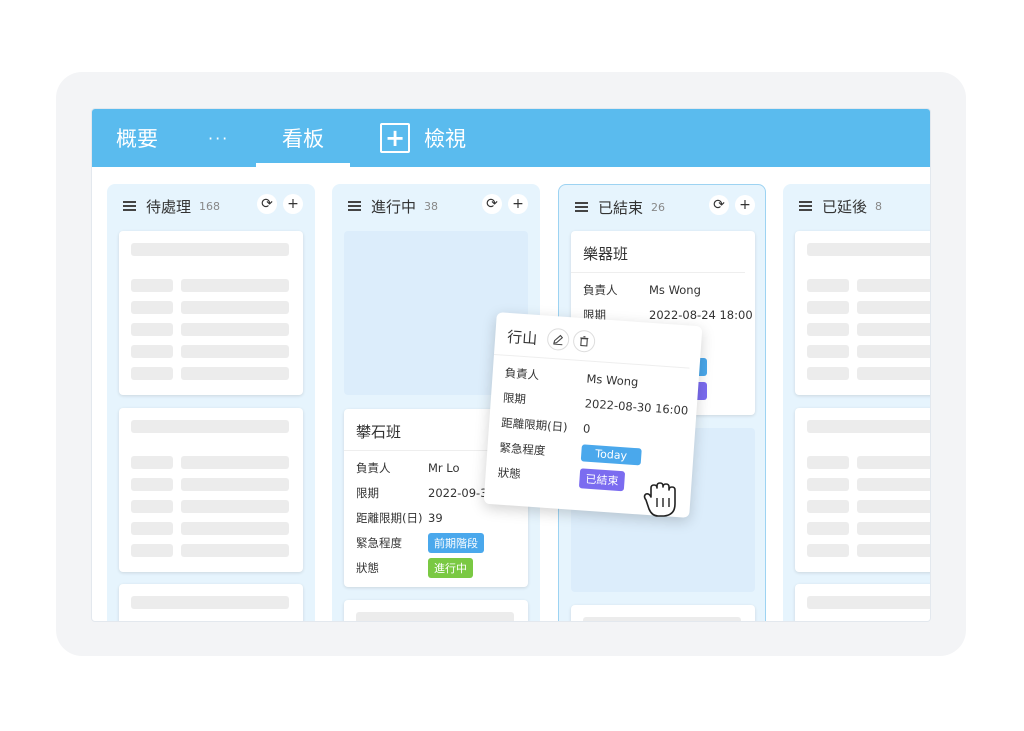 The image size is (1024, 731). Describe the element at coordinates (218, 138) in the screenshot. I see `tab-more: ···` at that location.